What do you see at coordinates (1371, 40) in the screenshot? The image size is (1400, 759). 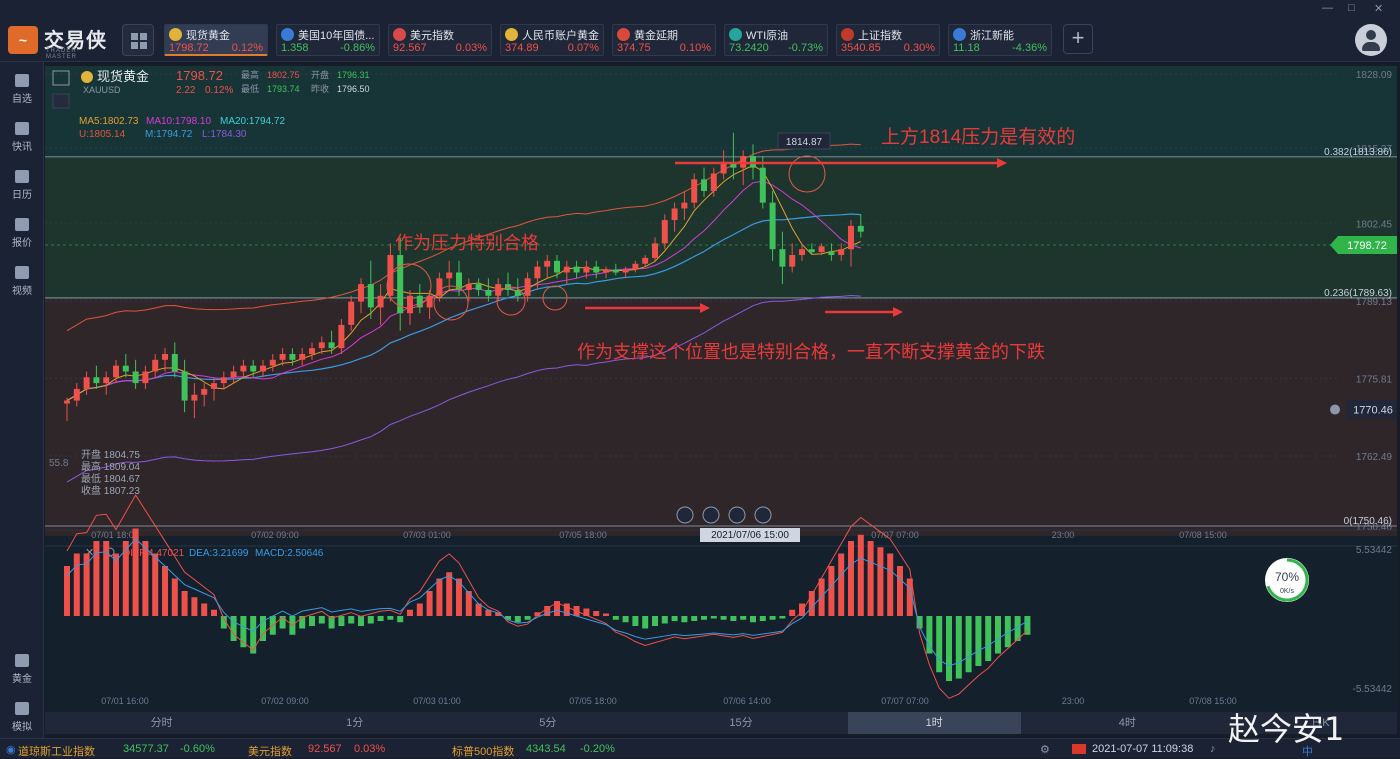 I see `user-avatar` at bounding box center [1371, 40].